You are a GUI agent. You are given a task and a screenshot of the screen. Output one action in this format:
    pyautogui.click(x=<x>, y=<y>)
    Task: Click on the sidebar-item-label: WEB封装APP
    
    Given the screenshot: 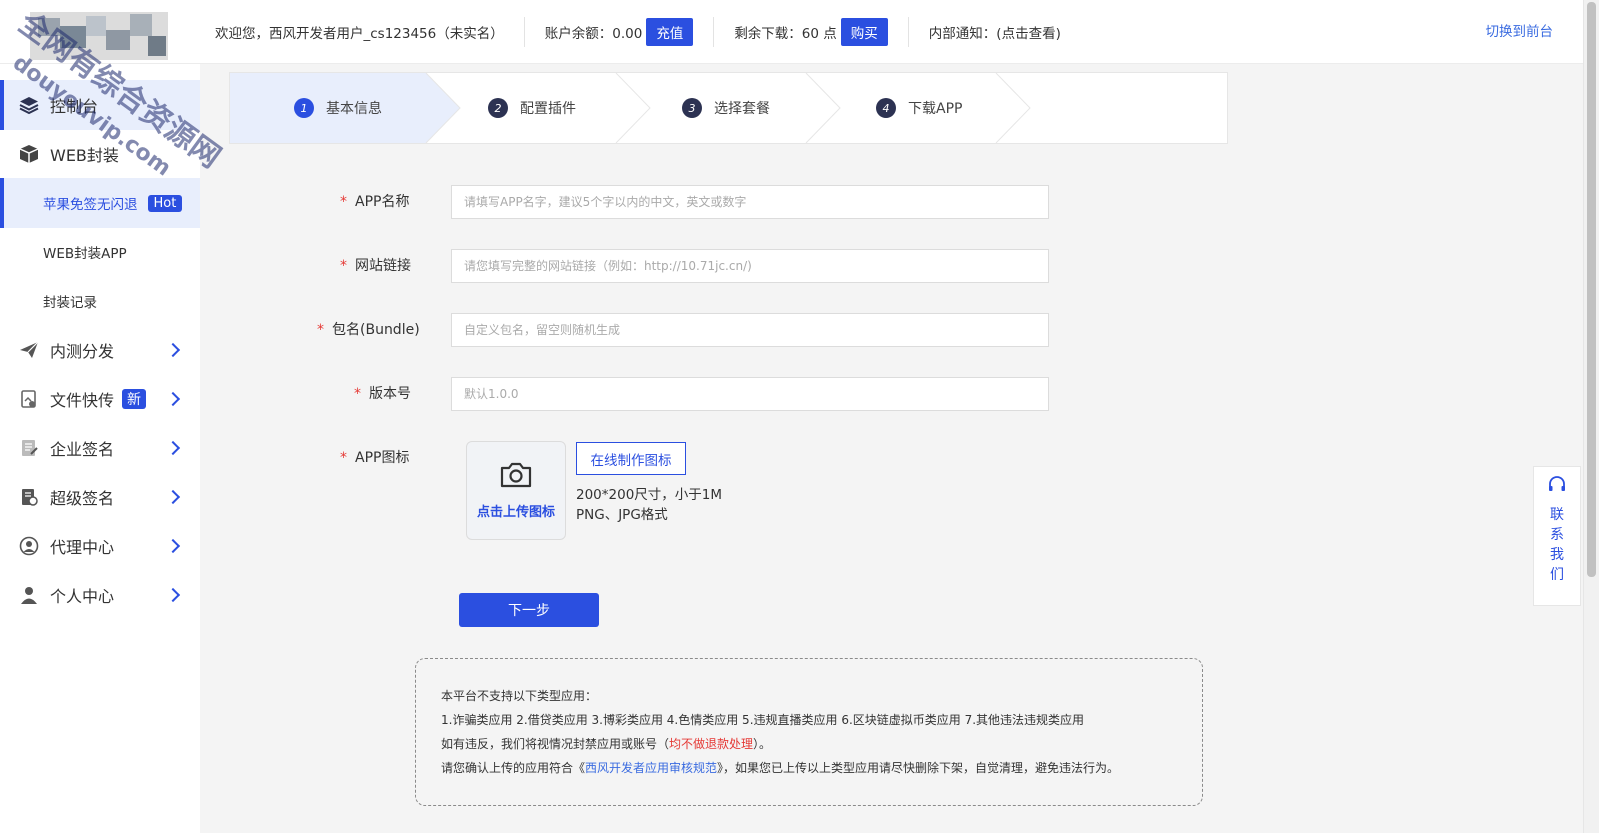 What is the action you would take?
    pyautogui.click(x=85, y=254)
    